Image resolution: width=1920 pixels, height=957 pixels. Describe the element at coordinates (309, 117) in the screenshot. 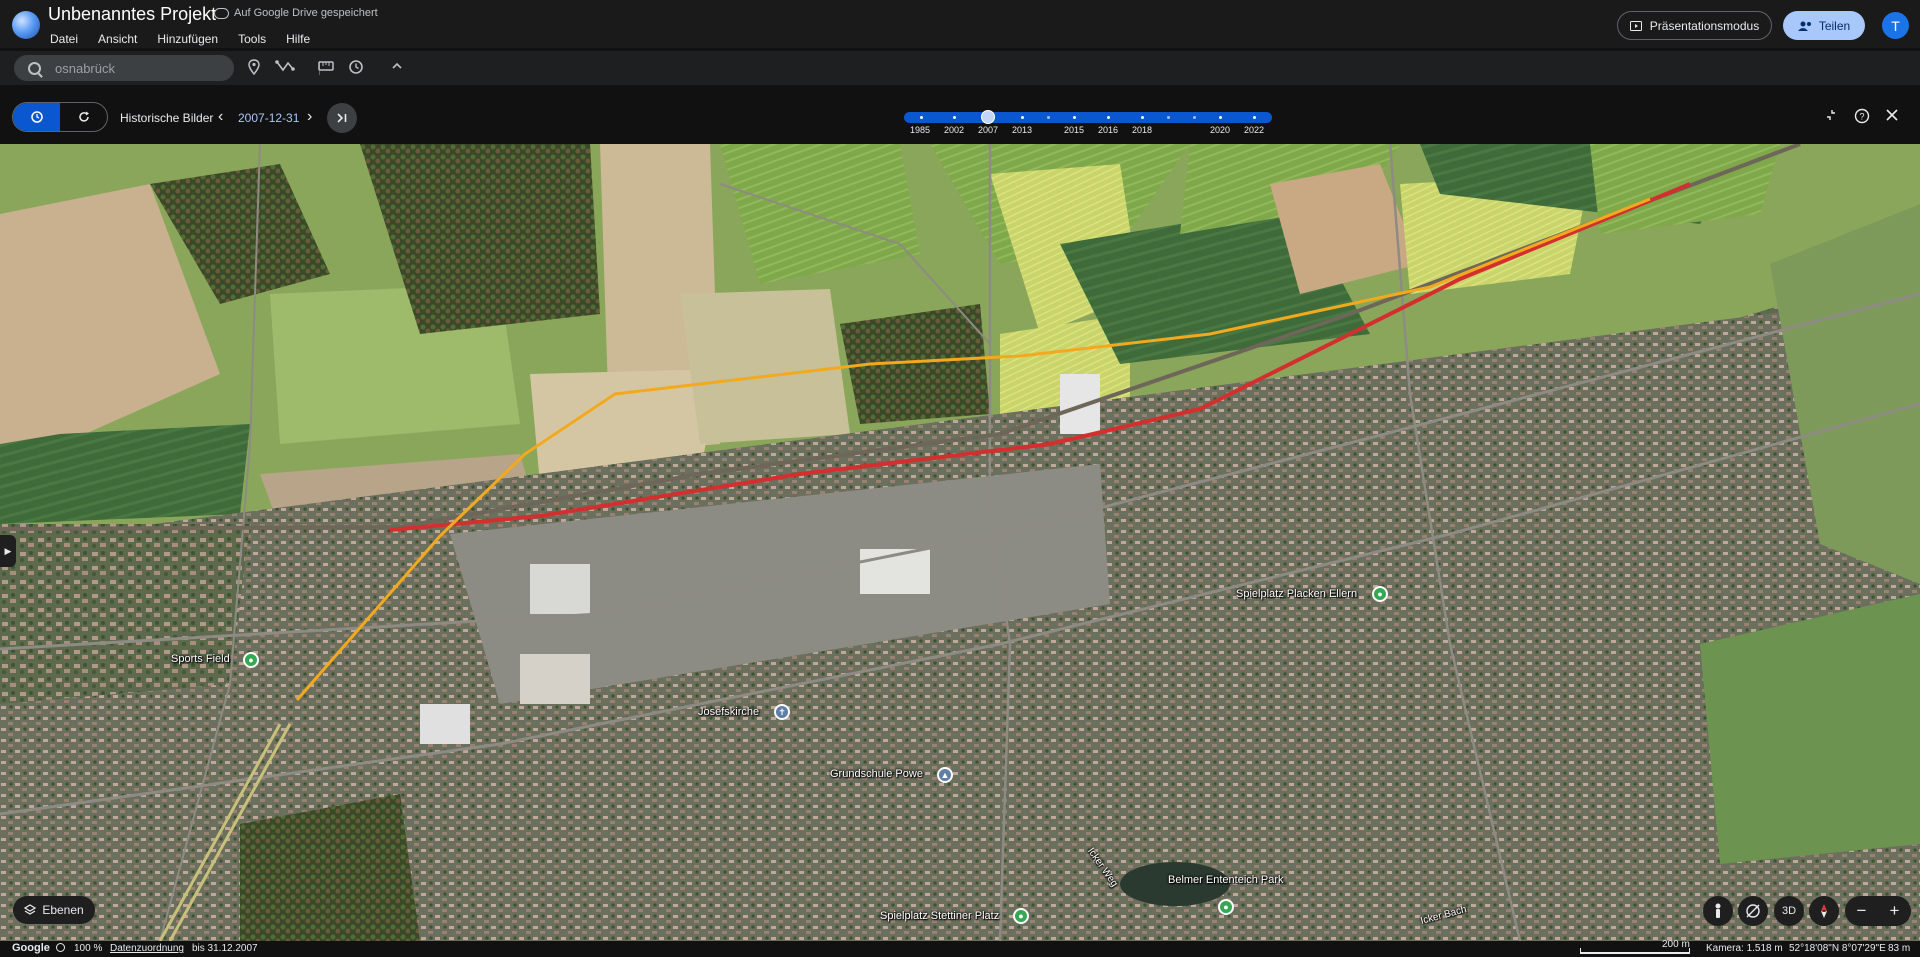

I see `next-date-chevron-icon: ›` at that location.